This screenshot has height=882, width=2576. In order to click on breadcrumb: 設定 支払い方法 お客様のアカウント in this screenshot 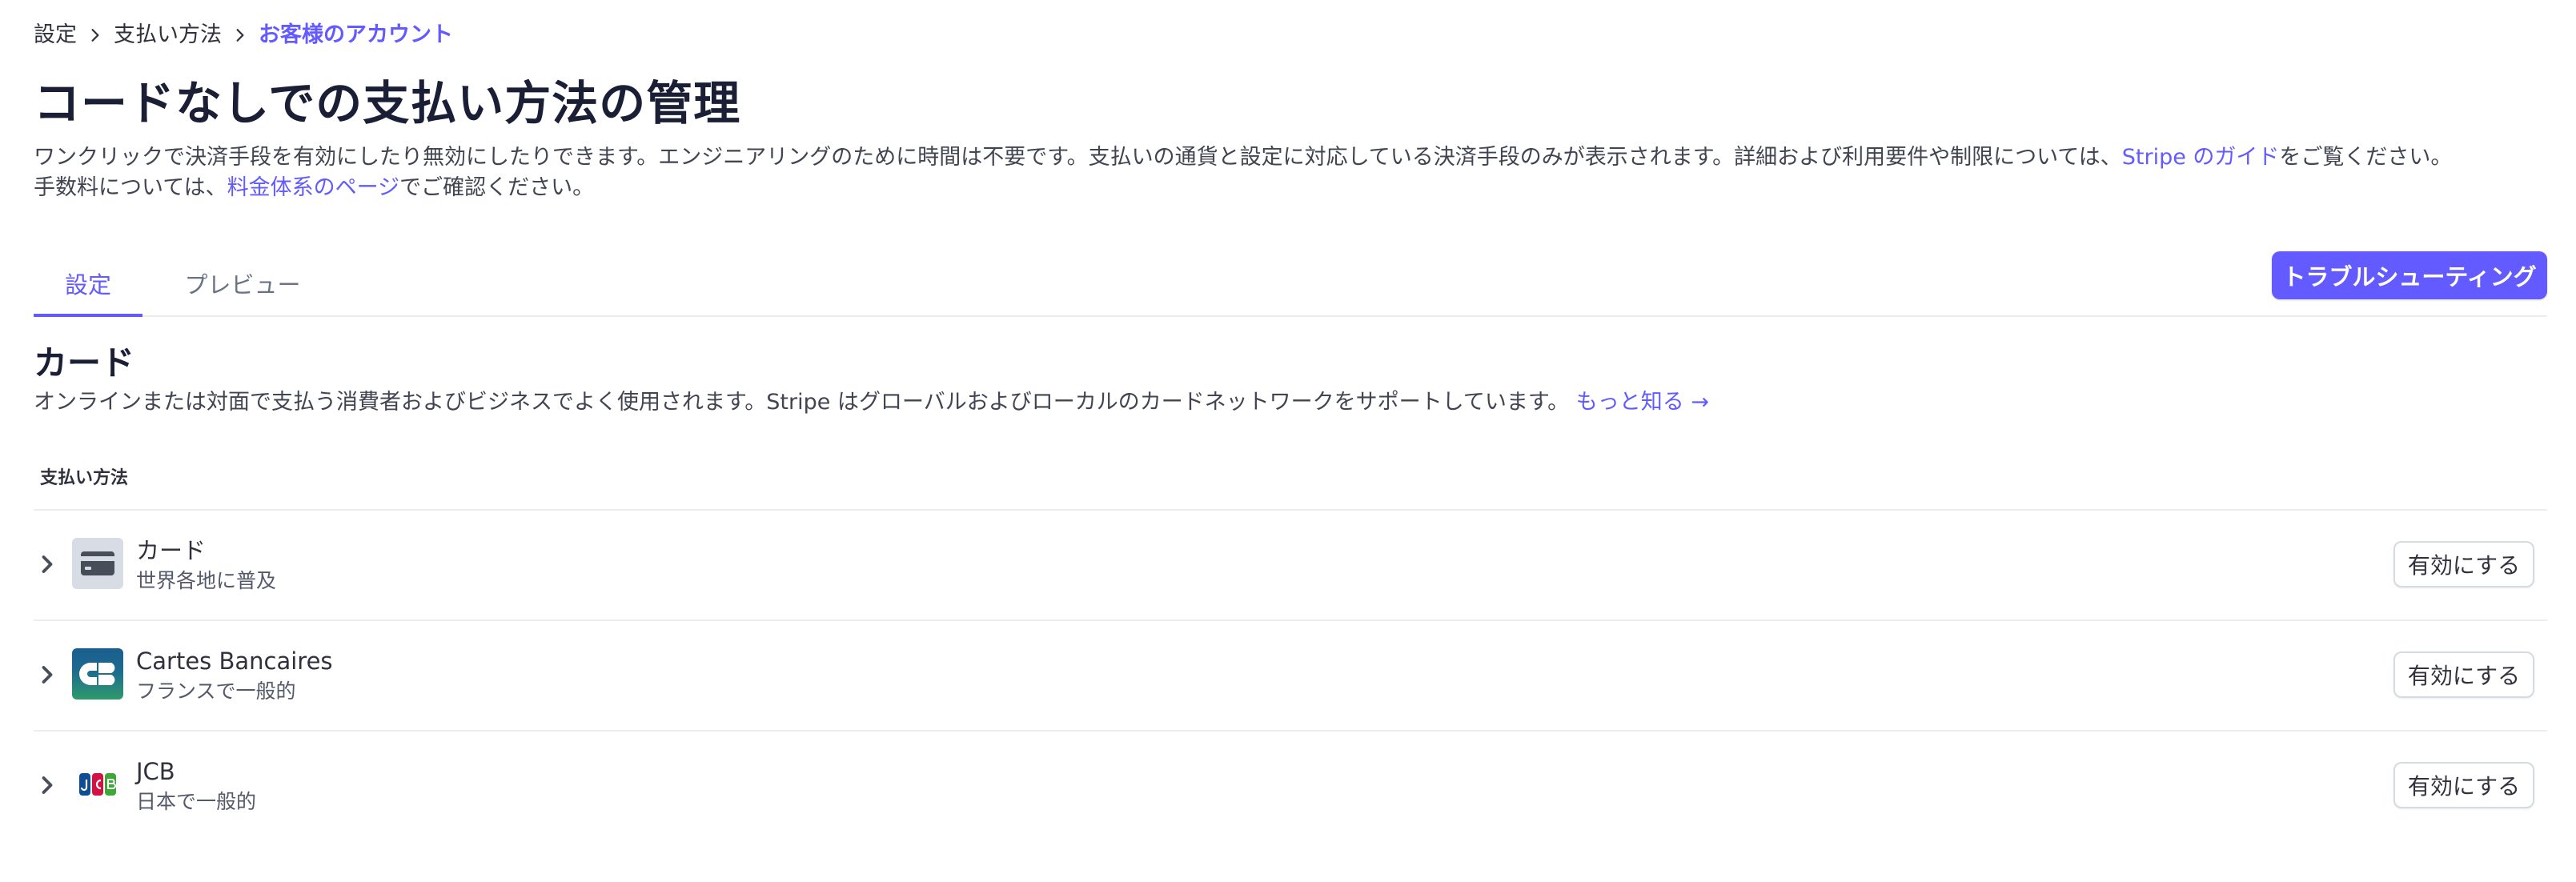, I will do `click(244, 35)`.